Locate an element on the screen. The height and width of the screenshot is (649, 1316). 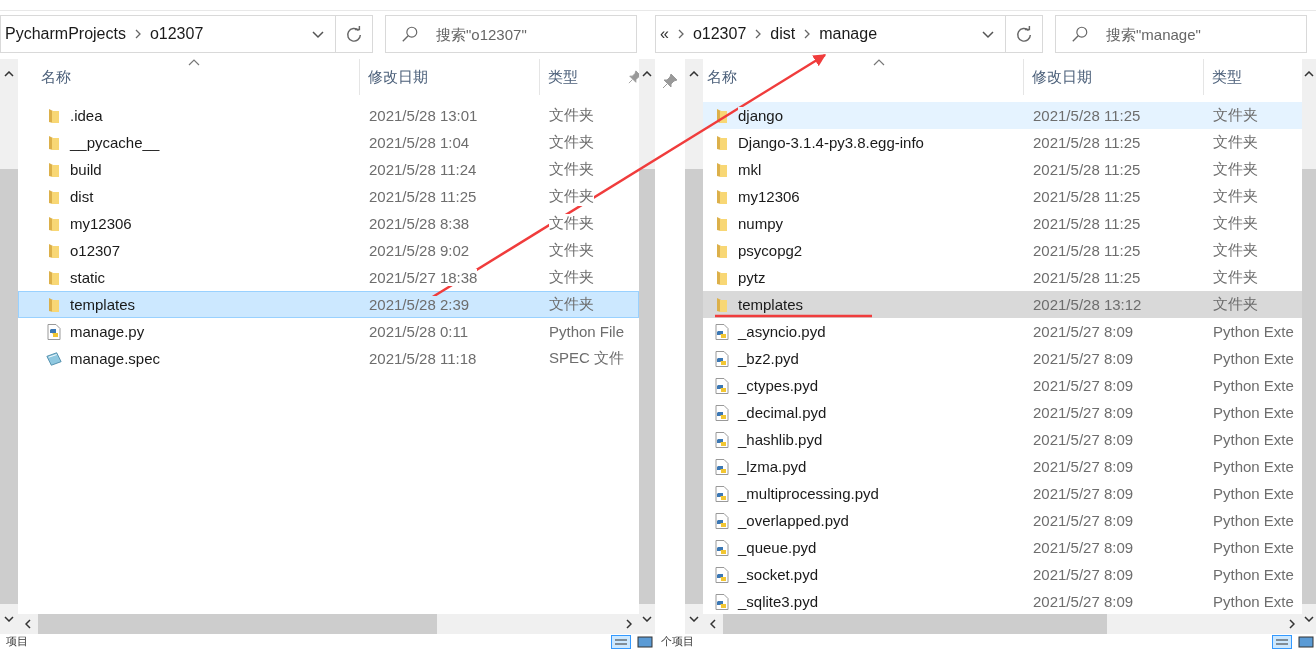
file-row: Django-3.1.4-py3.8.egg-info 2021/5/28 11:25 文件夹 is located at coordinates (1002, 142).